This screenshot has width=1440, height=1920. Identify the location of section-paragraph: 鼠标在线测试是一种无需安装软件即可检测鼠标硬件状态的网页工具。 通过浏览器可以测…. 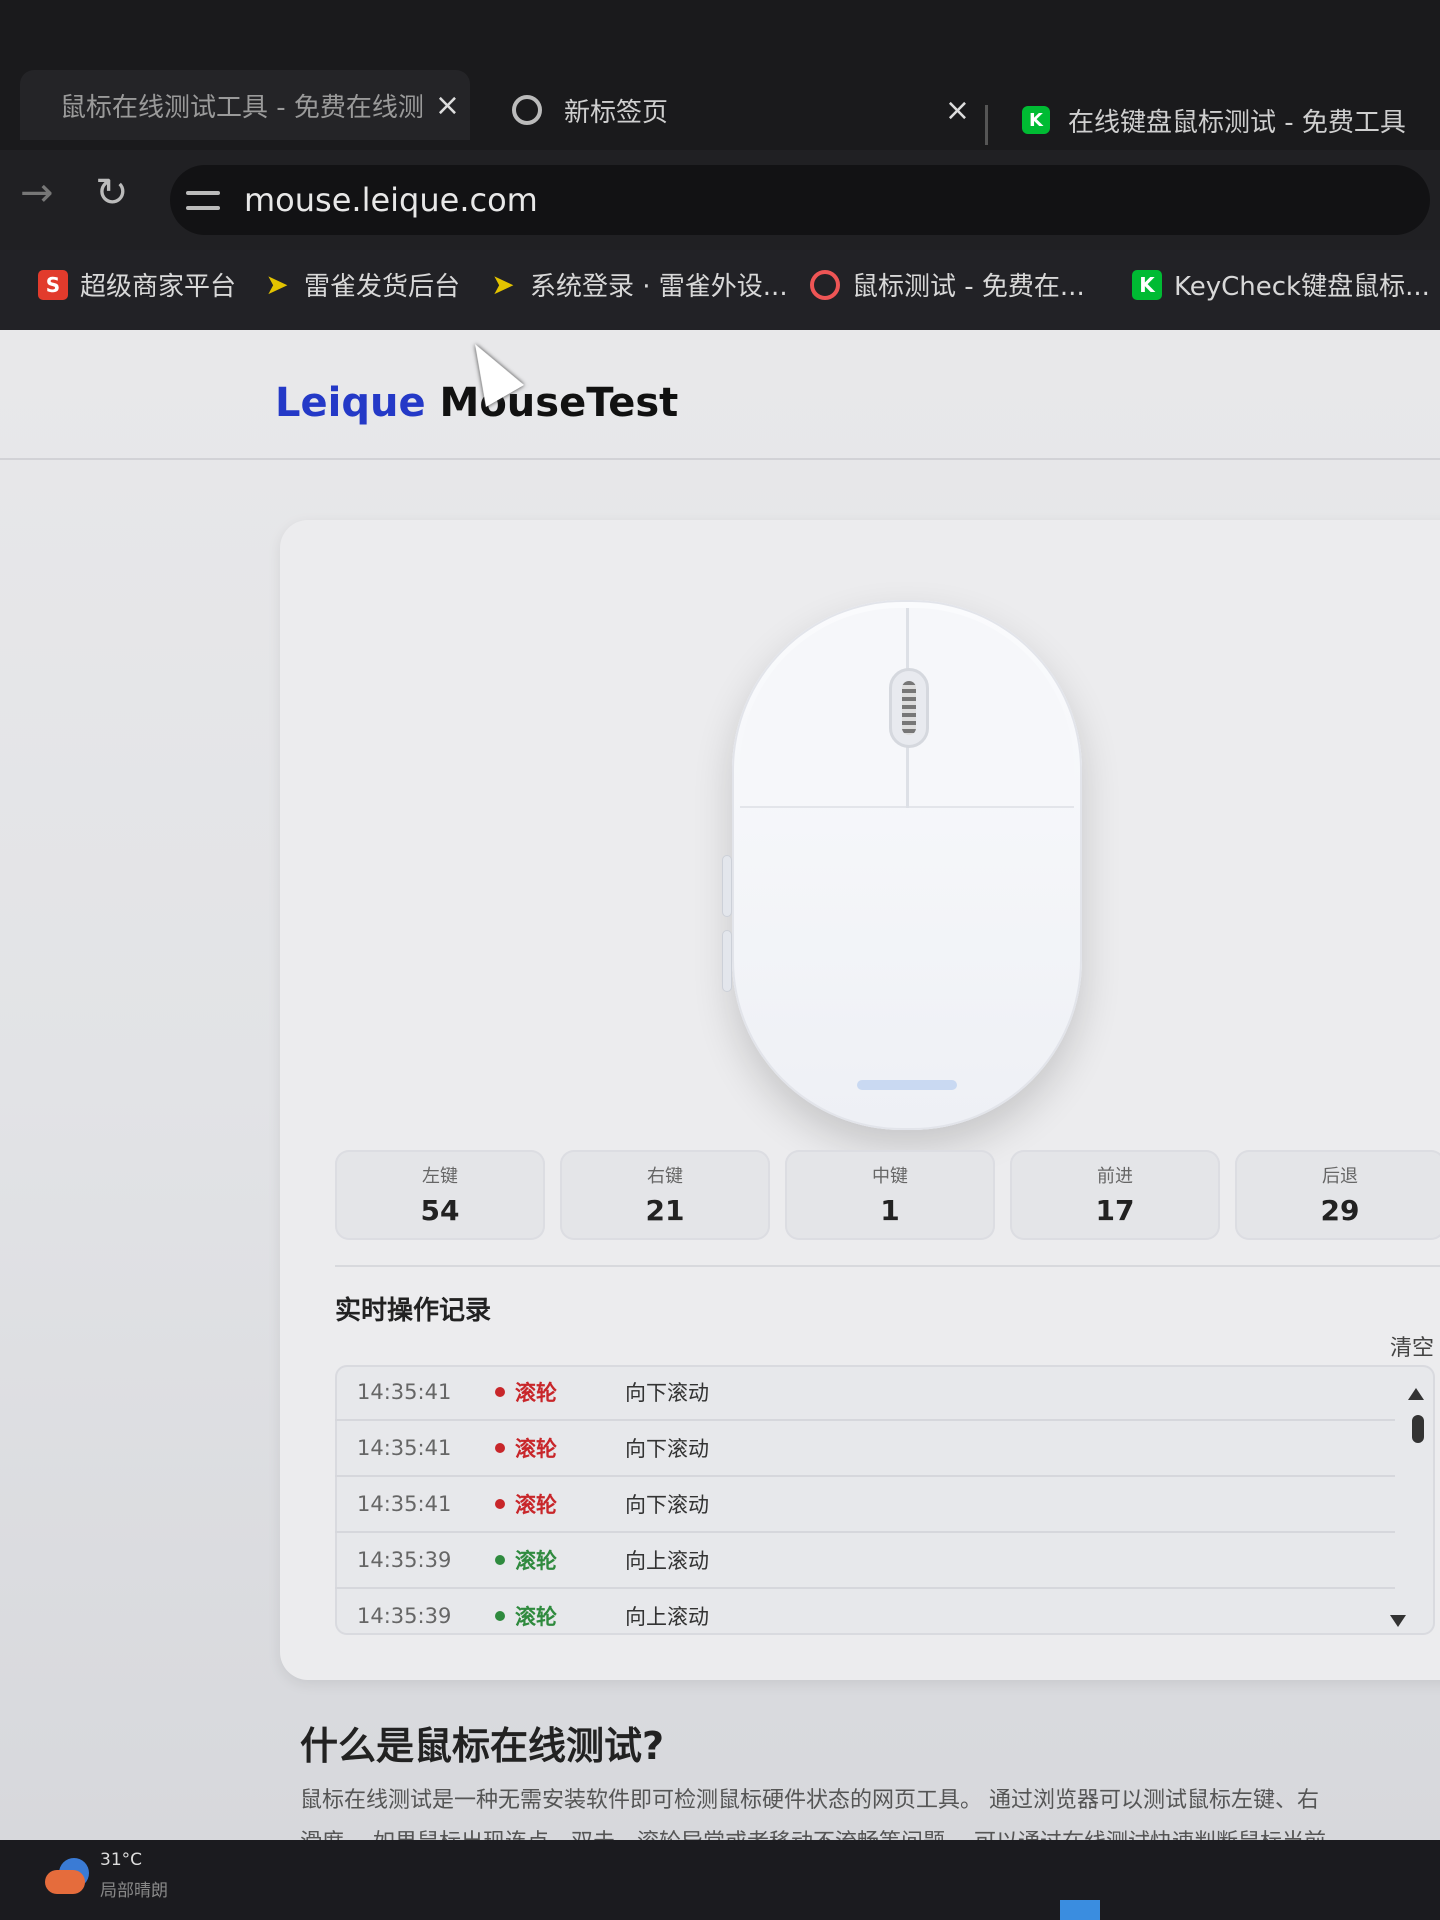
(860, 1810).